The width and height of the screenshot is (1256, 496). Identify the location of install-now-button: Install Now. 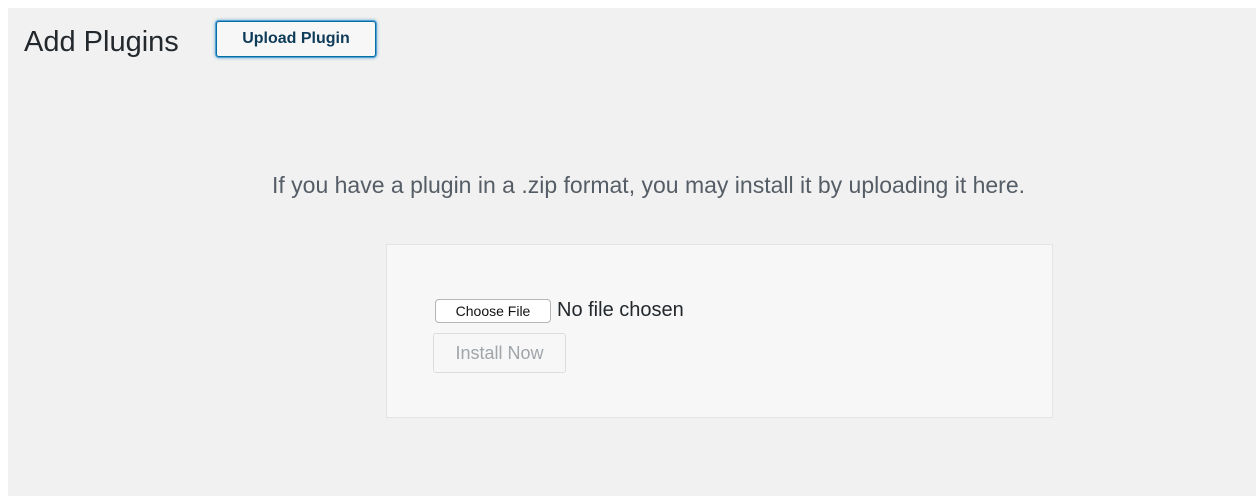
(499, 353).